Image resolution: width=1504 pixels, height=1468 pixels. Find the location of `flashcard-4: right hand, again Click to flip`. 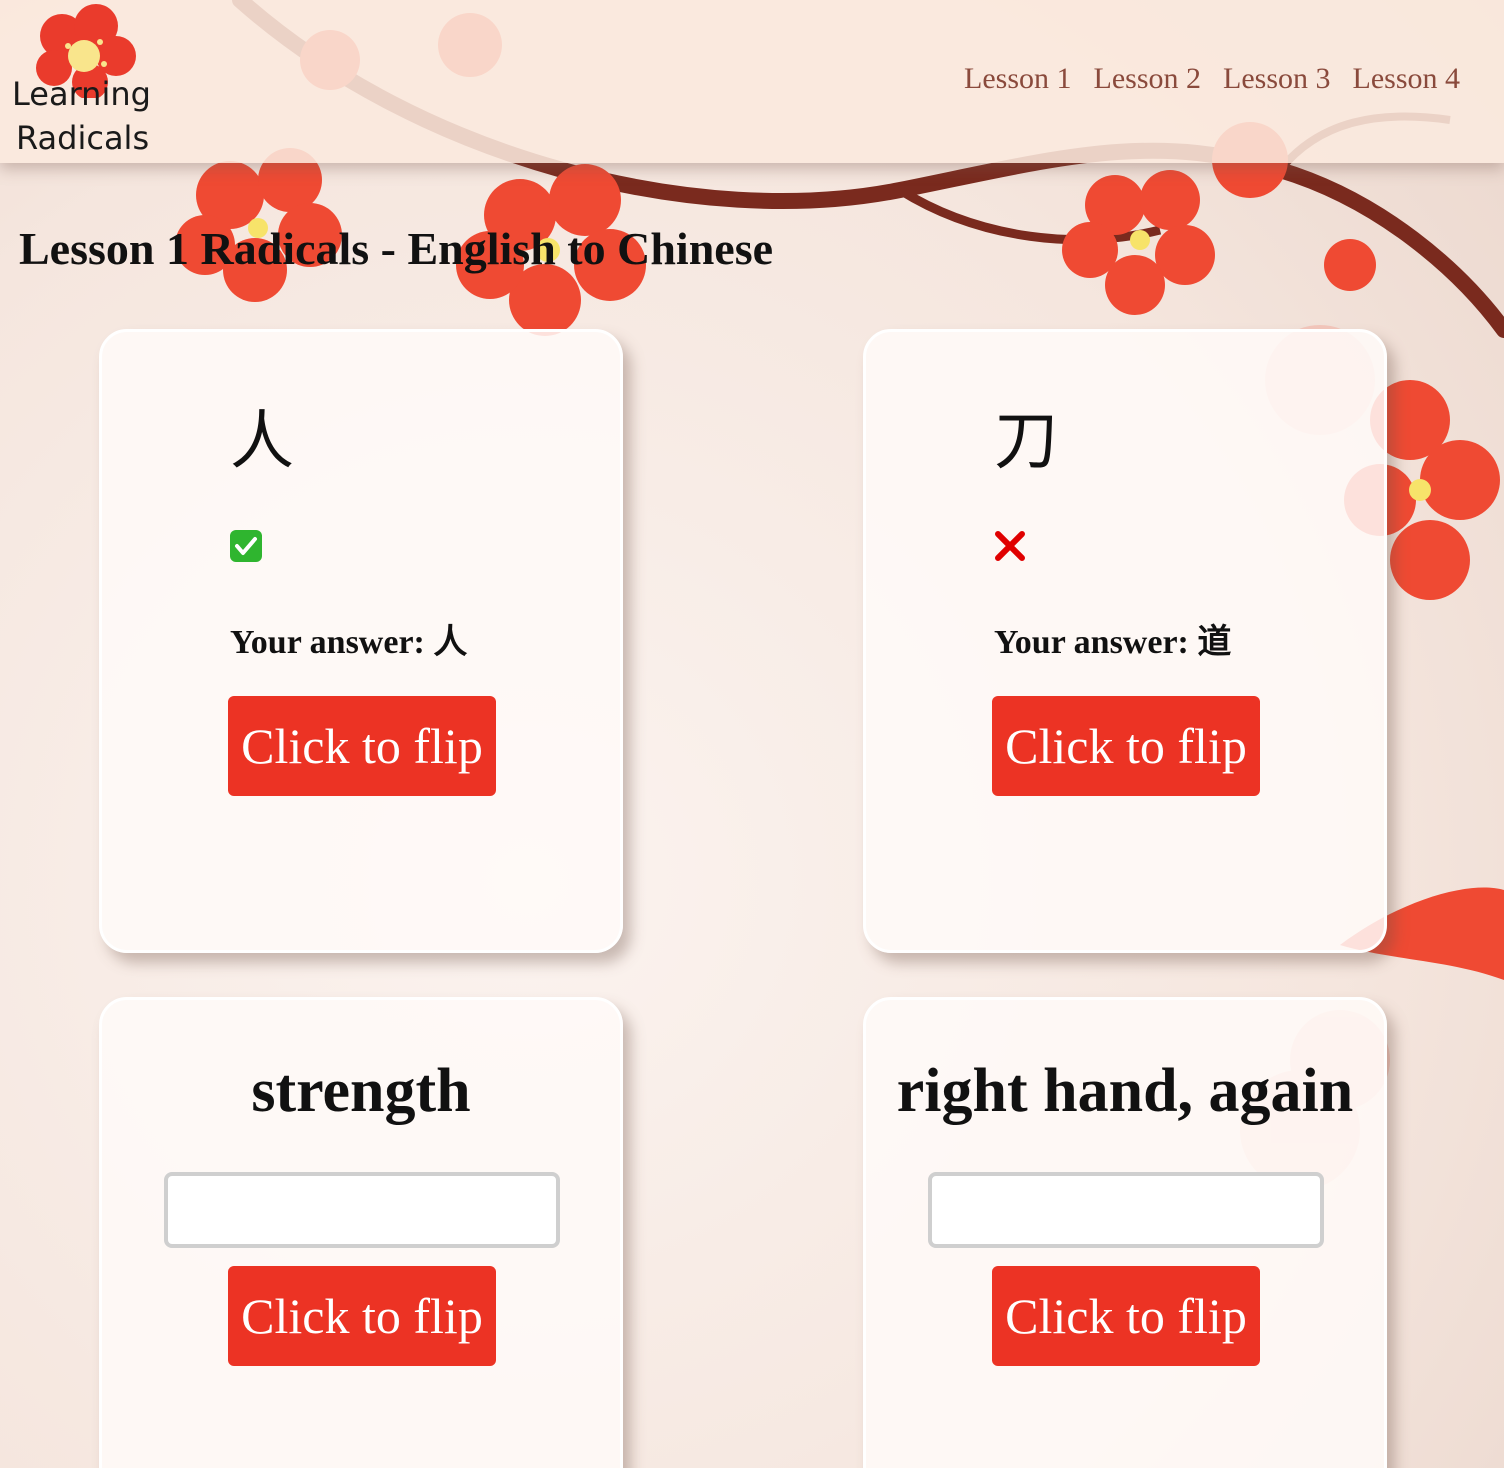

flashcard-4: right hand, again Click to flip is located at coordinates (1125, 1232).